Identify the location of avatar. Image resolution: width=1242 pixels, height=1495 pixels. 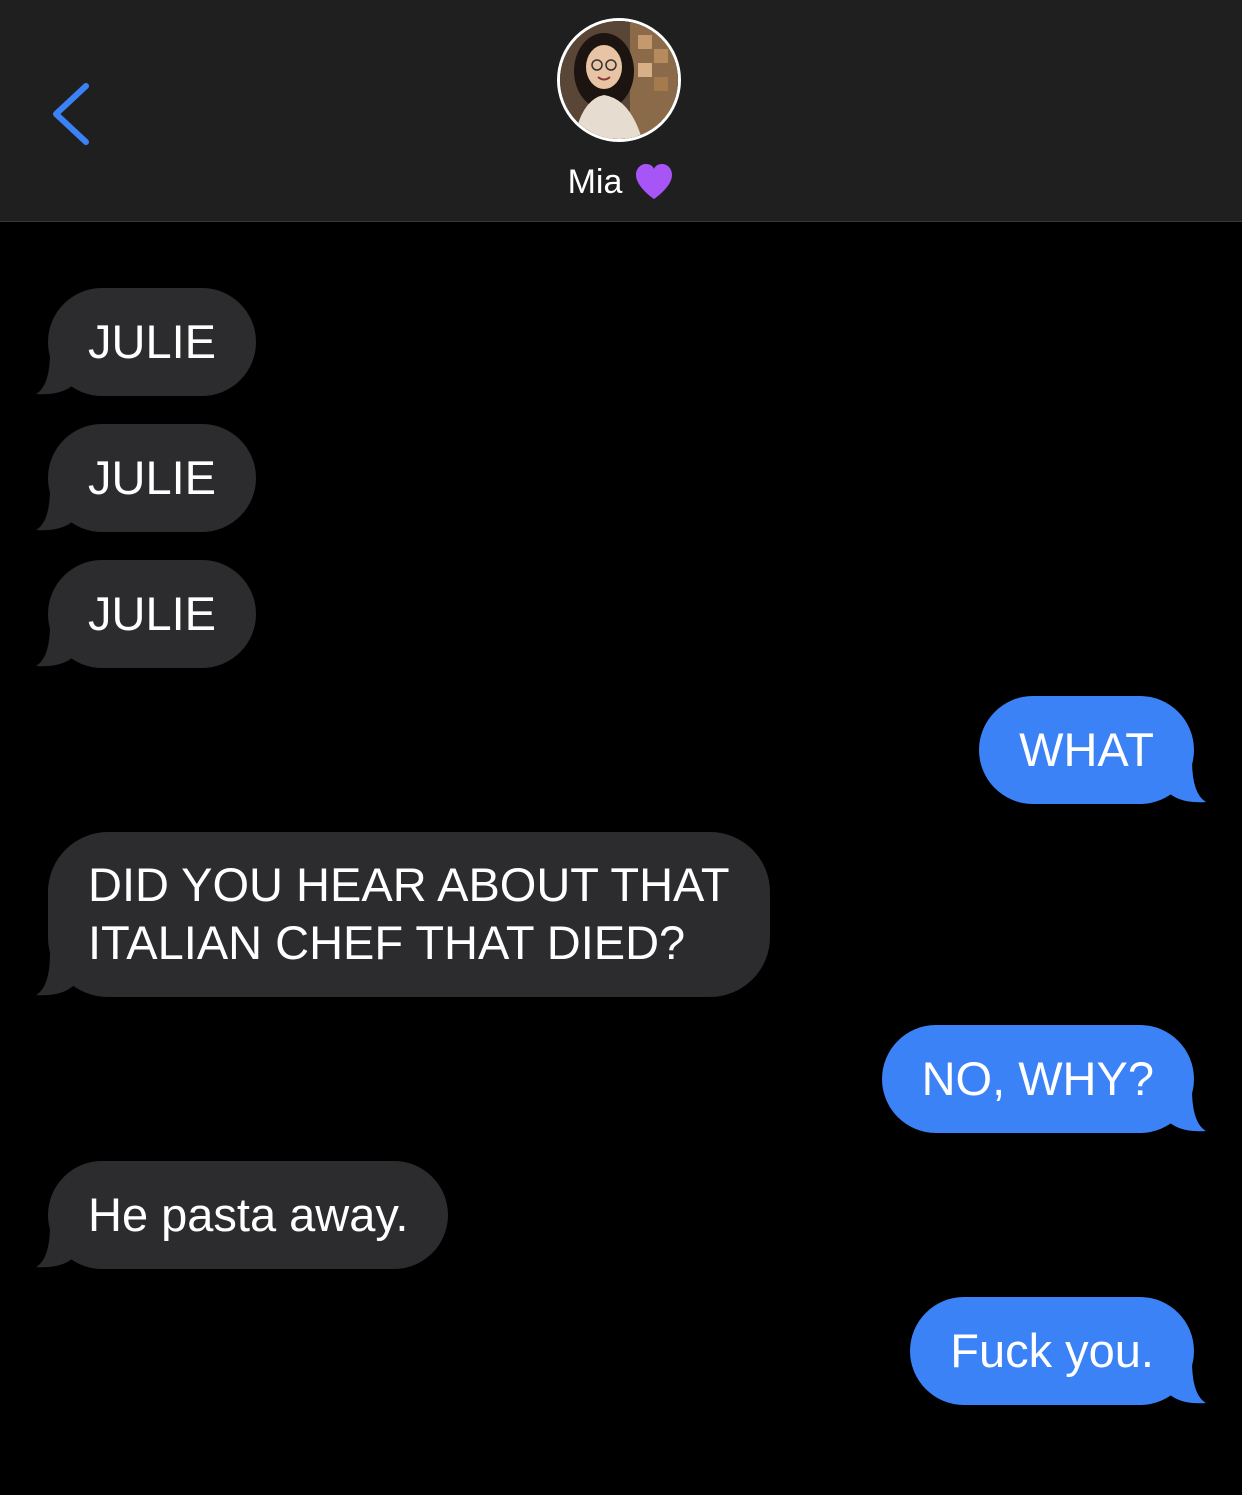
(619, 80).